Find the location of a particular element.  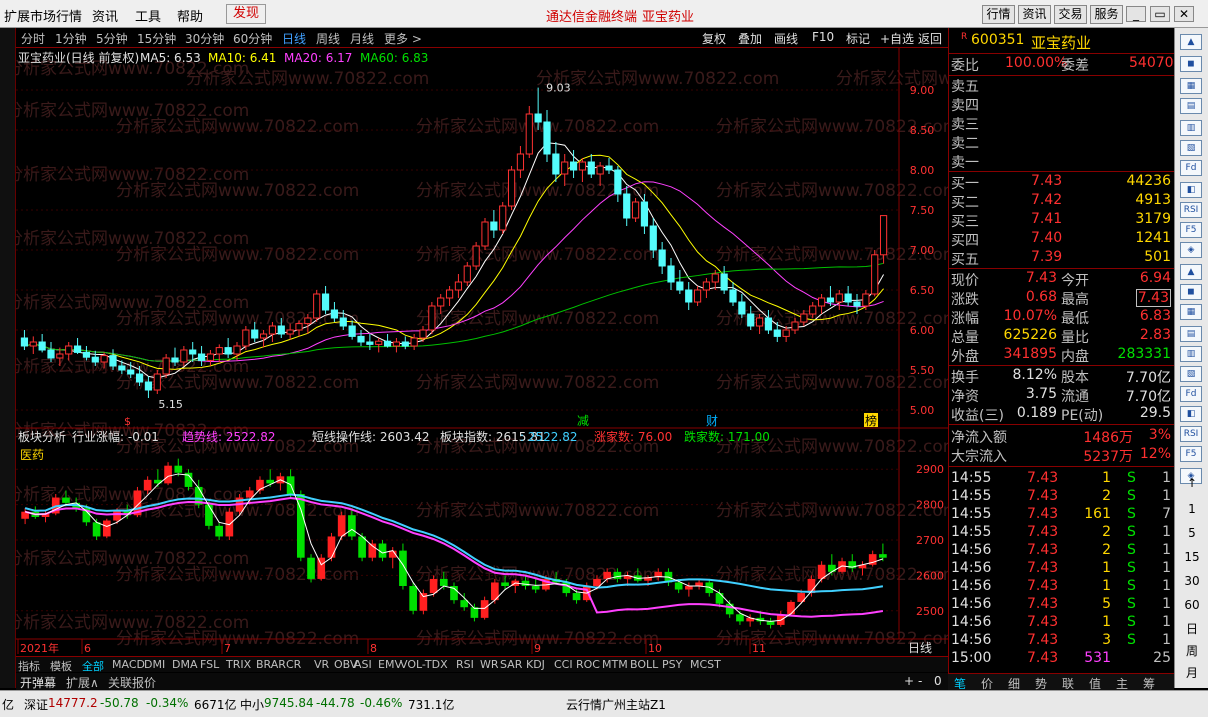

period-shortcut-4: 30 is located at coordinates (1191, 581).